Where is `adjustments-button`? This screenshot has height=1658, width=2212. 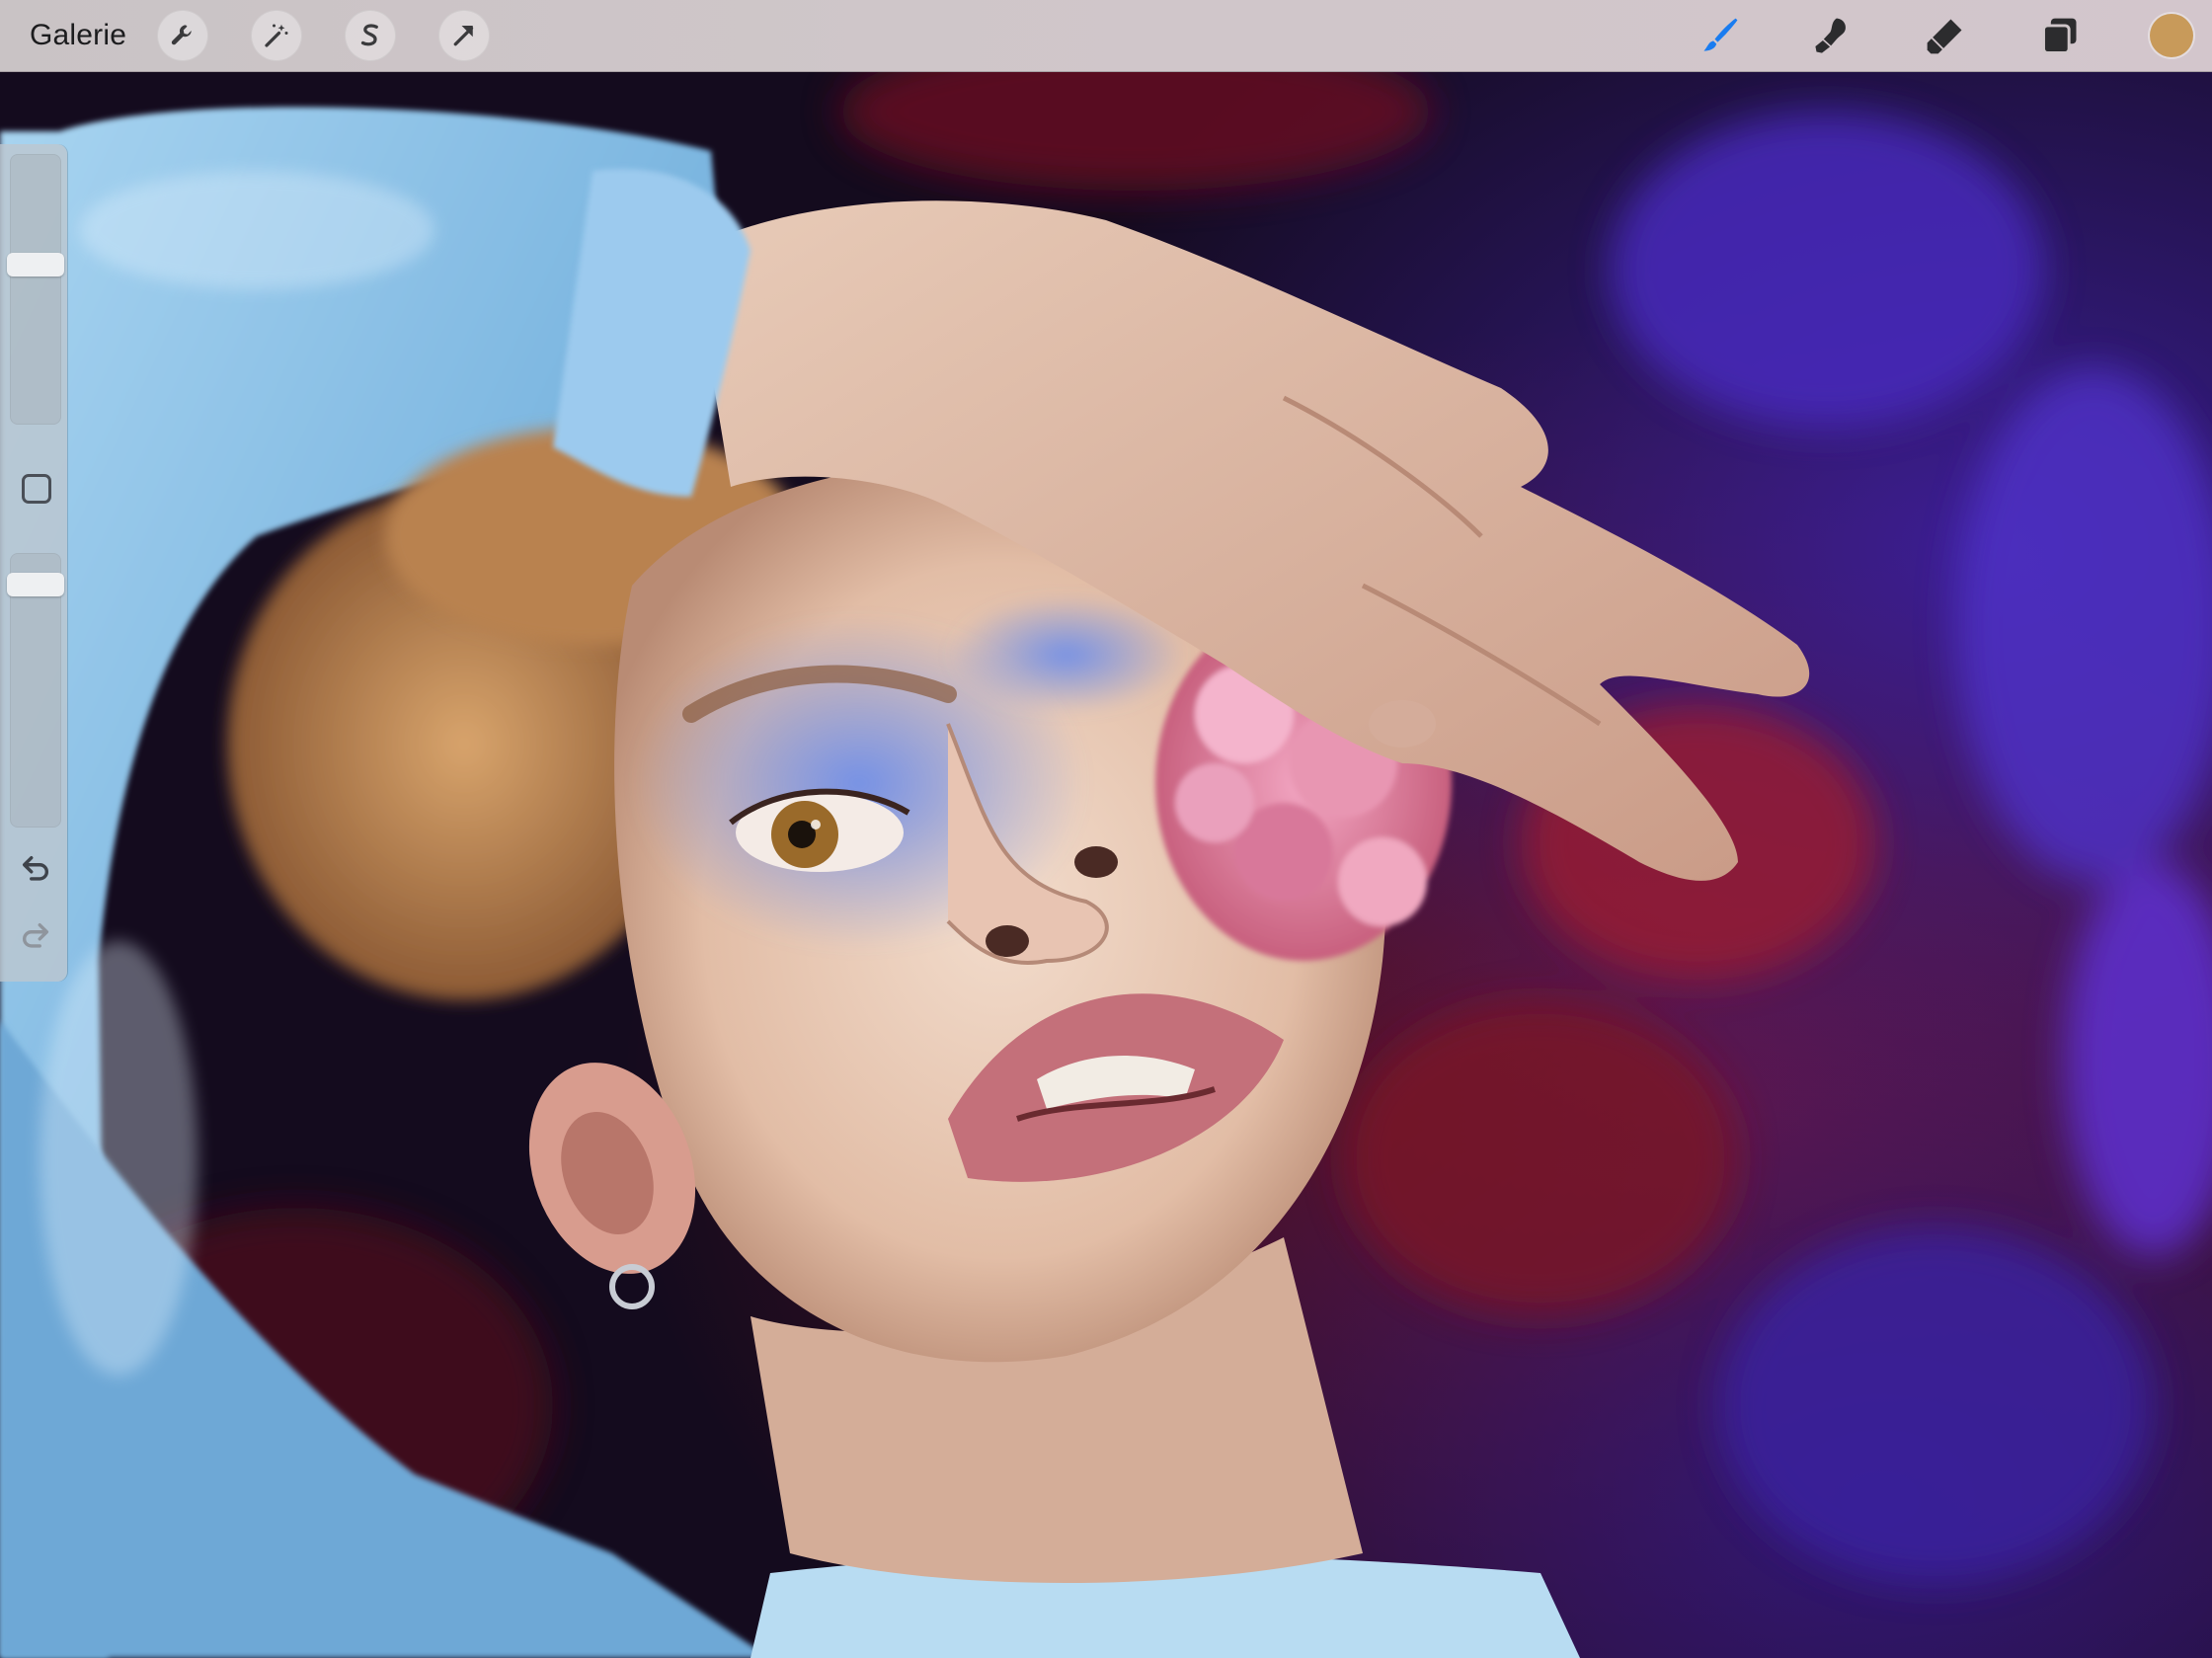
adjustments-button is located at coordinates (276, 35).